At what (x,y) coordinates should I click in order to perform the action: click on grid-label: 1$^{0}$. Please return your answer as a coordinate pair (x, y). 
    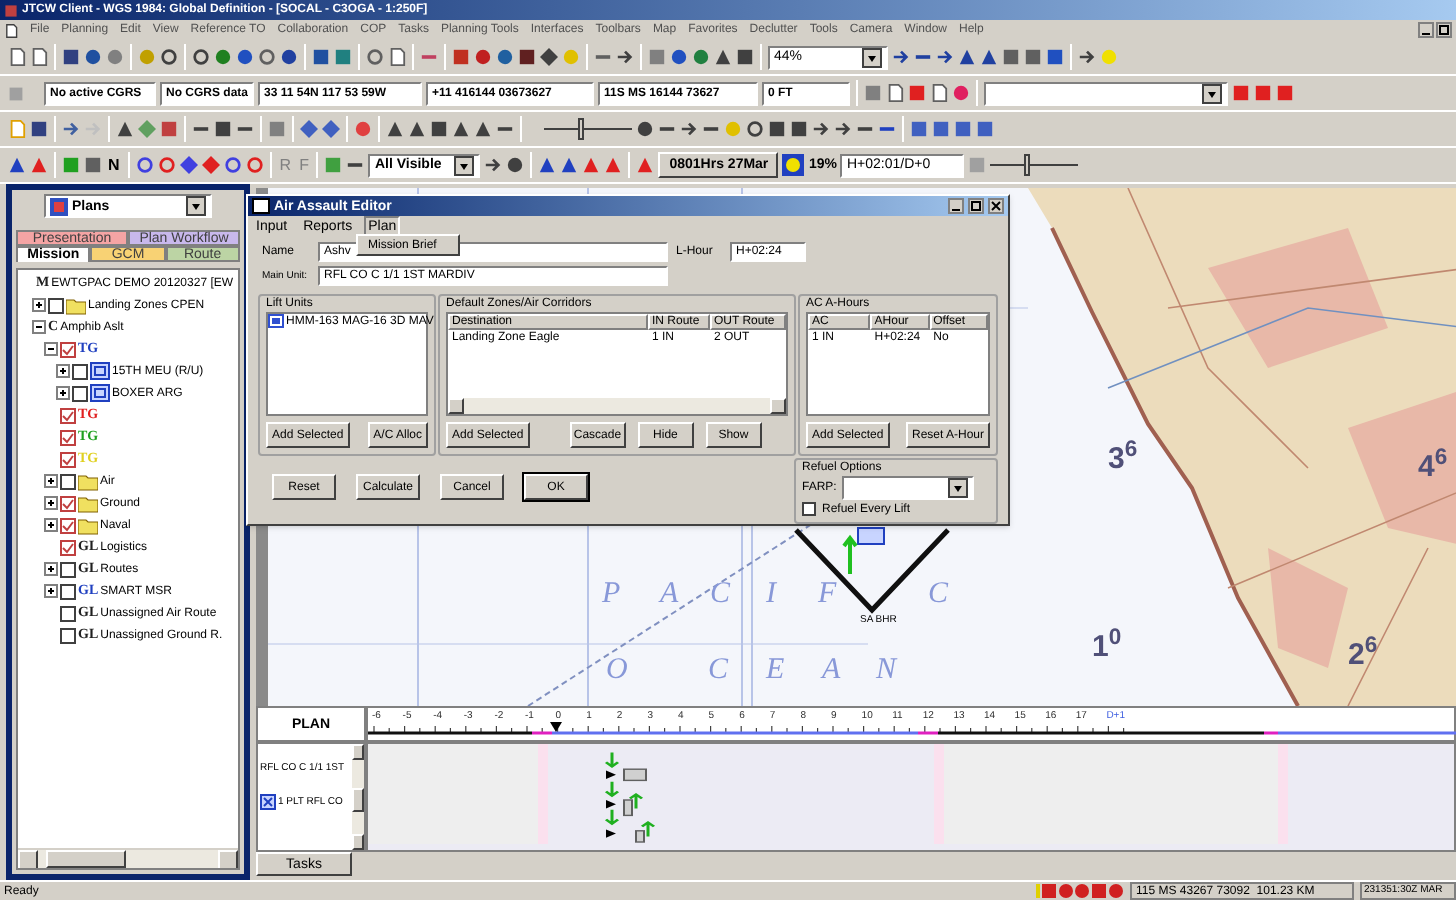
    Looking at the image, I should click on (1107, 647).